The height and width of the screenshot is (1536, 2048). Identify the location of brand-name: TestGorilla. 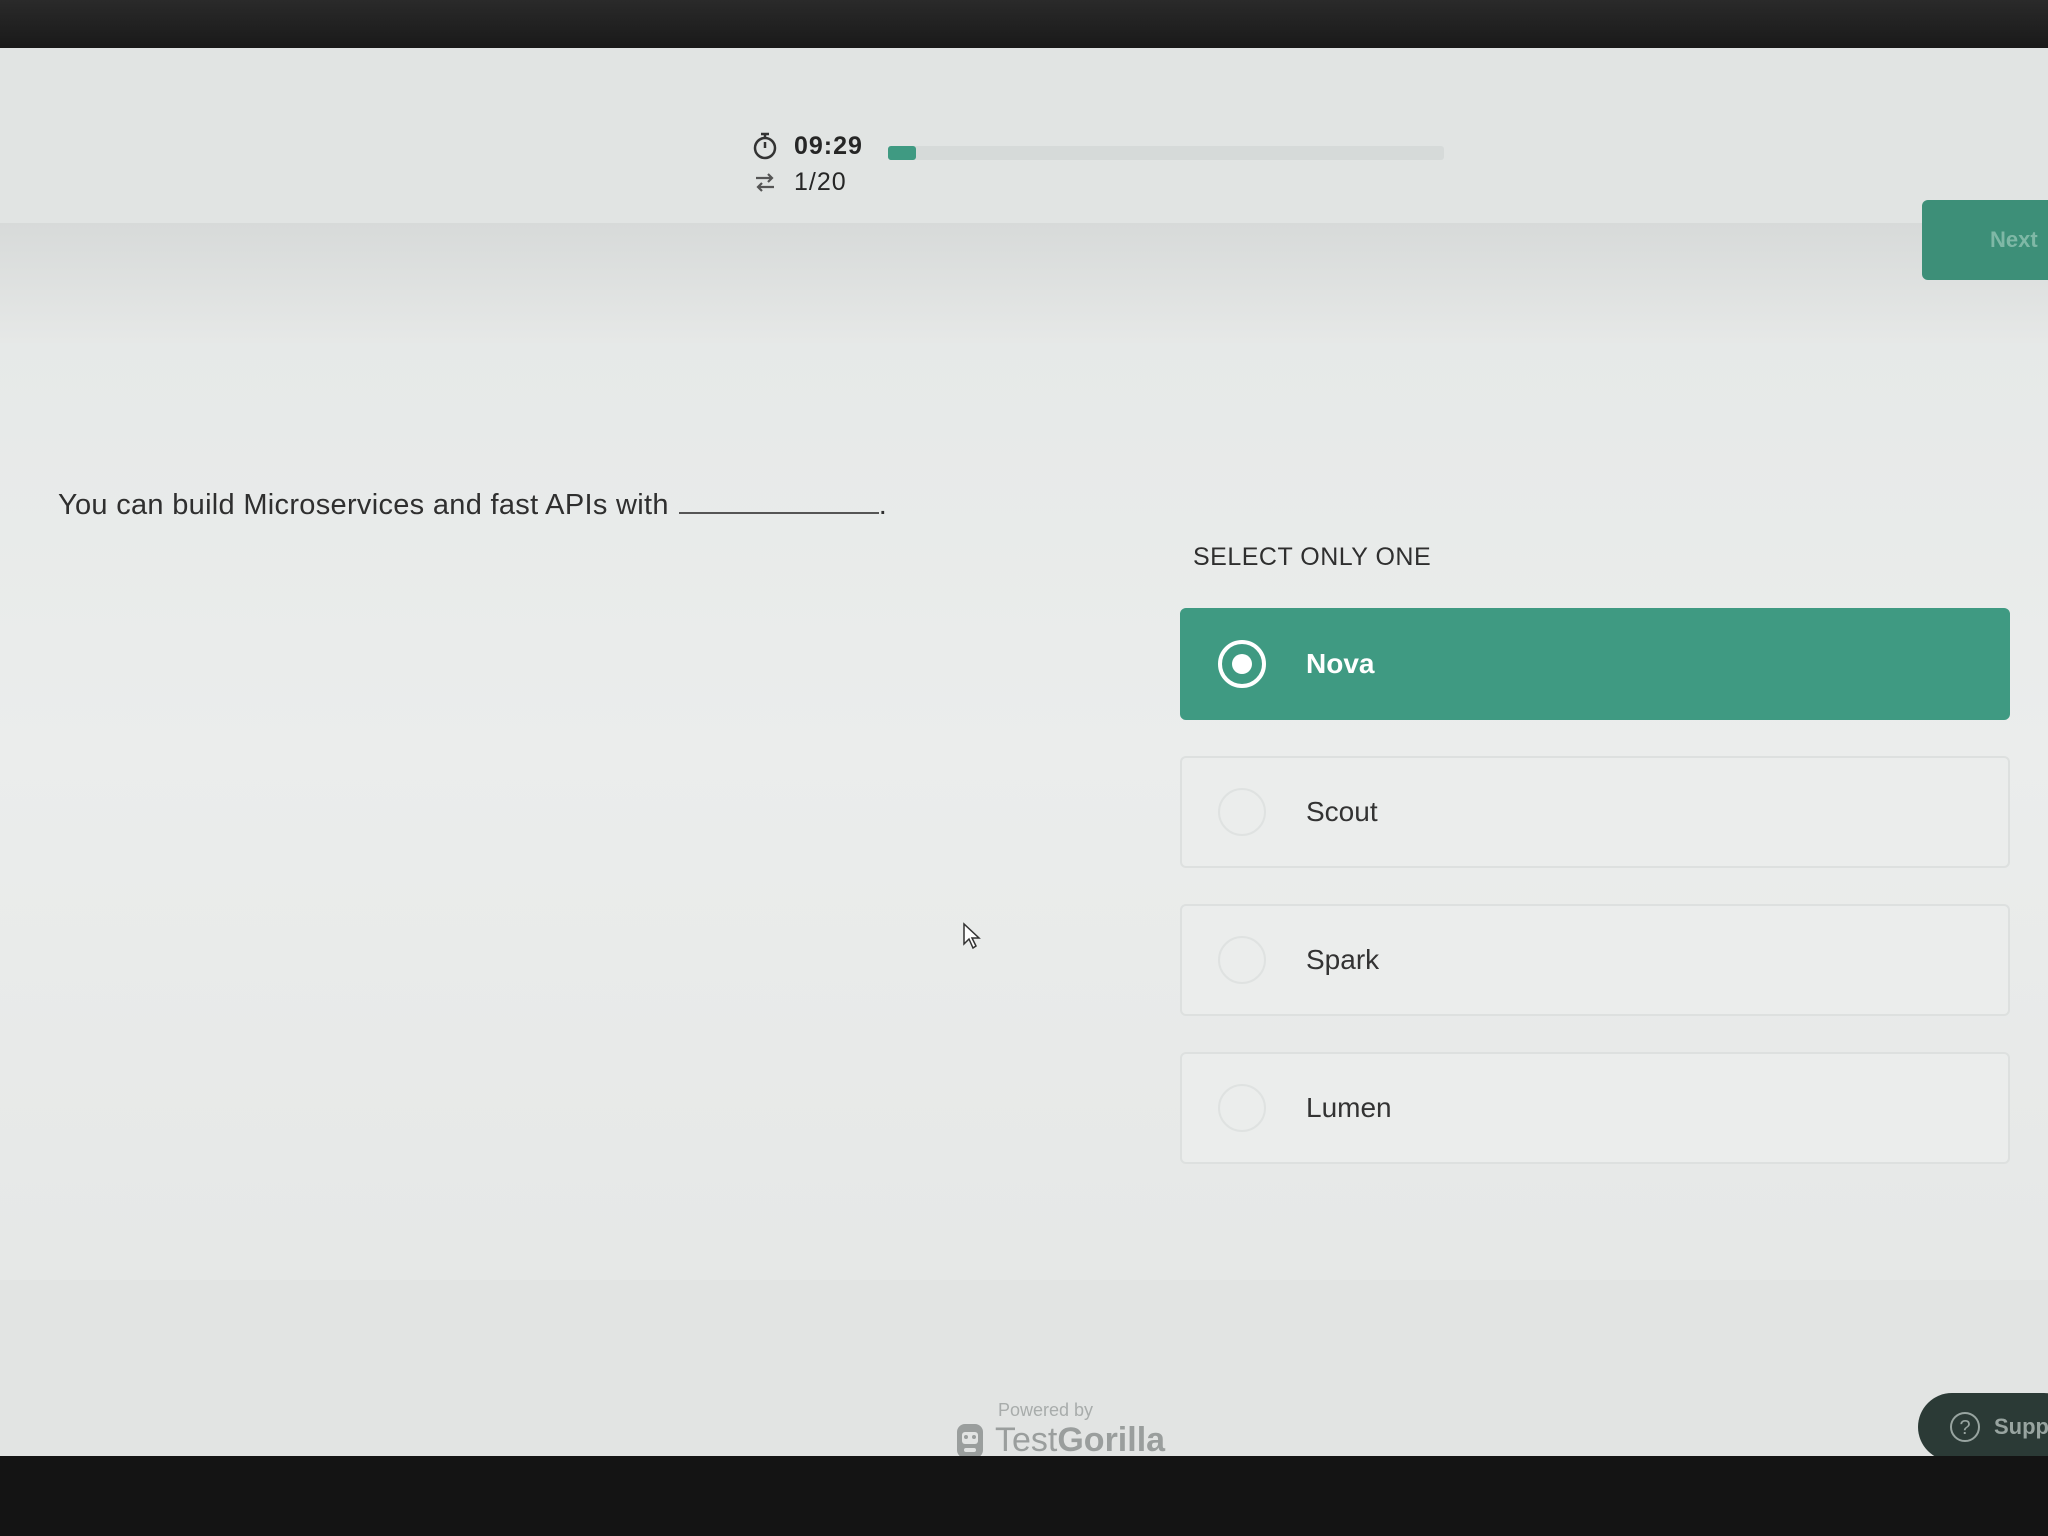
(1080, 1440).